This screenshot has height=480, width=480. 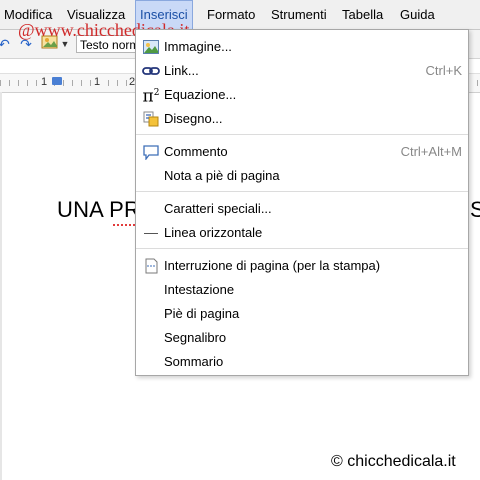 I want to click on menu-item-label: Linea orizzontale, so click(x=213, y=232).